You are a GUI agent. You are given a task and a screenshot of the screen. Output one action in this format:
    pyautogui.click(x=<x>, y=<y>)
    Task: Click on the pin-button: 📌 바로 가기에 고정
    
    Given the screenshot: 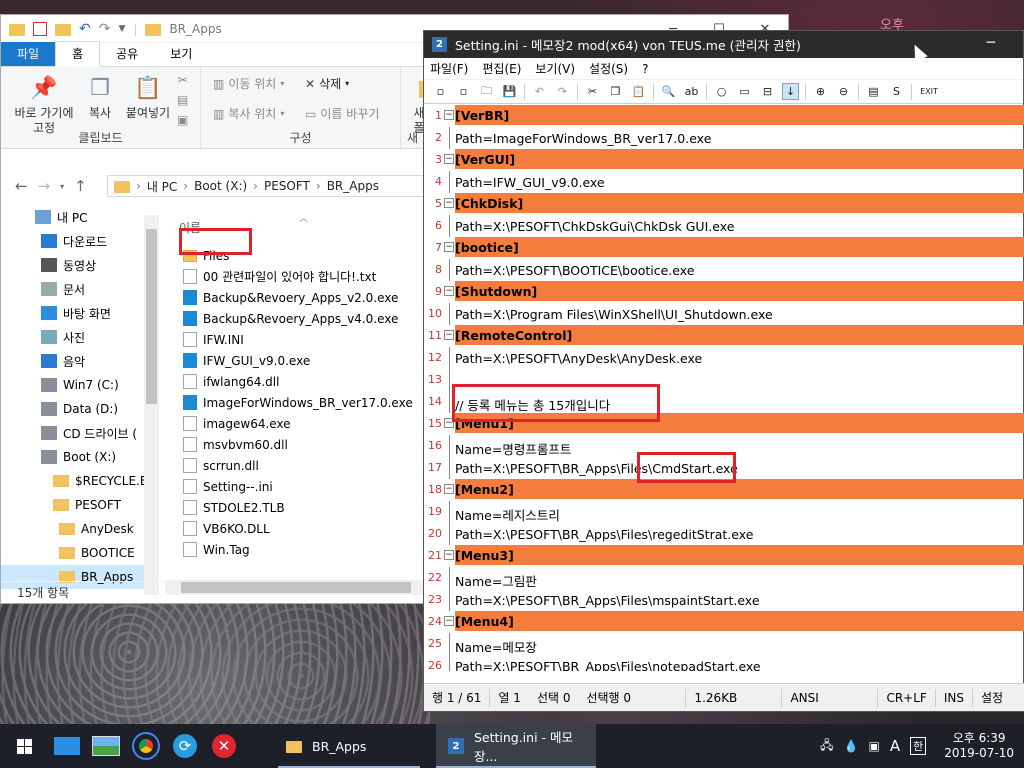 What is the action you would take?
    pyautogui.click(x=44, y=104)
    